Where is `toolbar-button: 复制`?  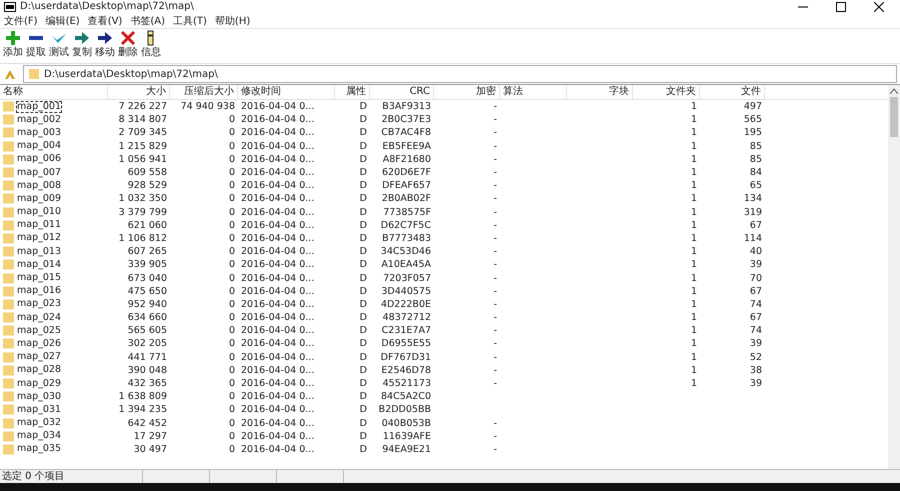
toolbar-button: 复制 is located at coordinates (82, 46).